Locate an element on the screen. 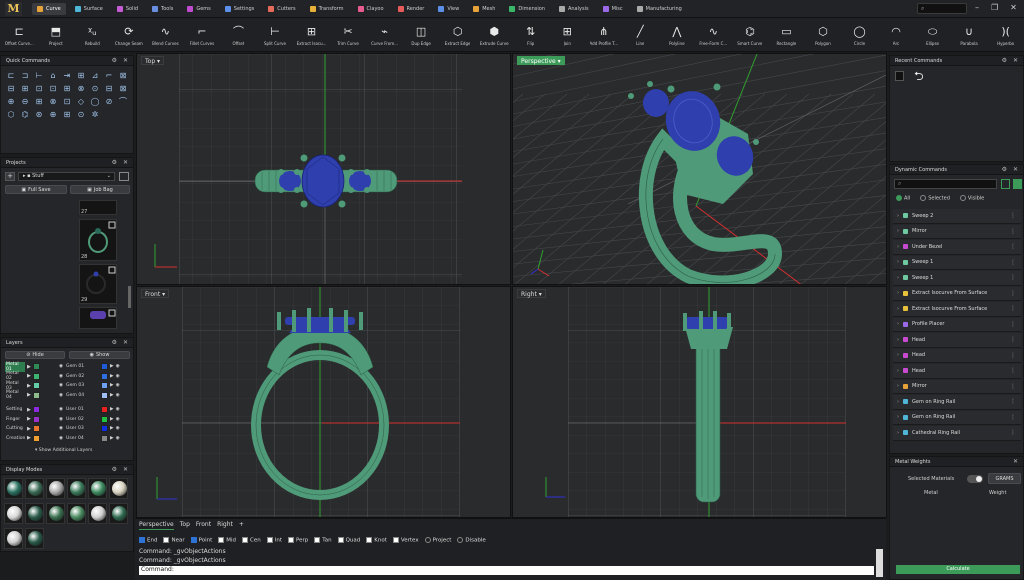 This screenshot has width=1024, height=580. quick-command-icon: ⊛ is located at coordinates (39, 115).